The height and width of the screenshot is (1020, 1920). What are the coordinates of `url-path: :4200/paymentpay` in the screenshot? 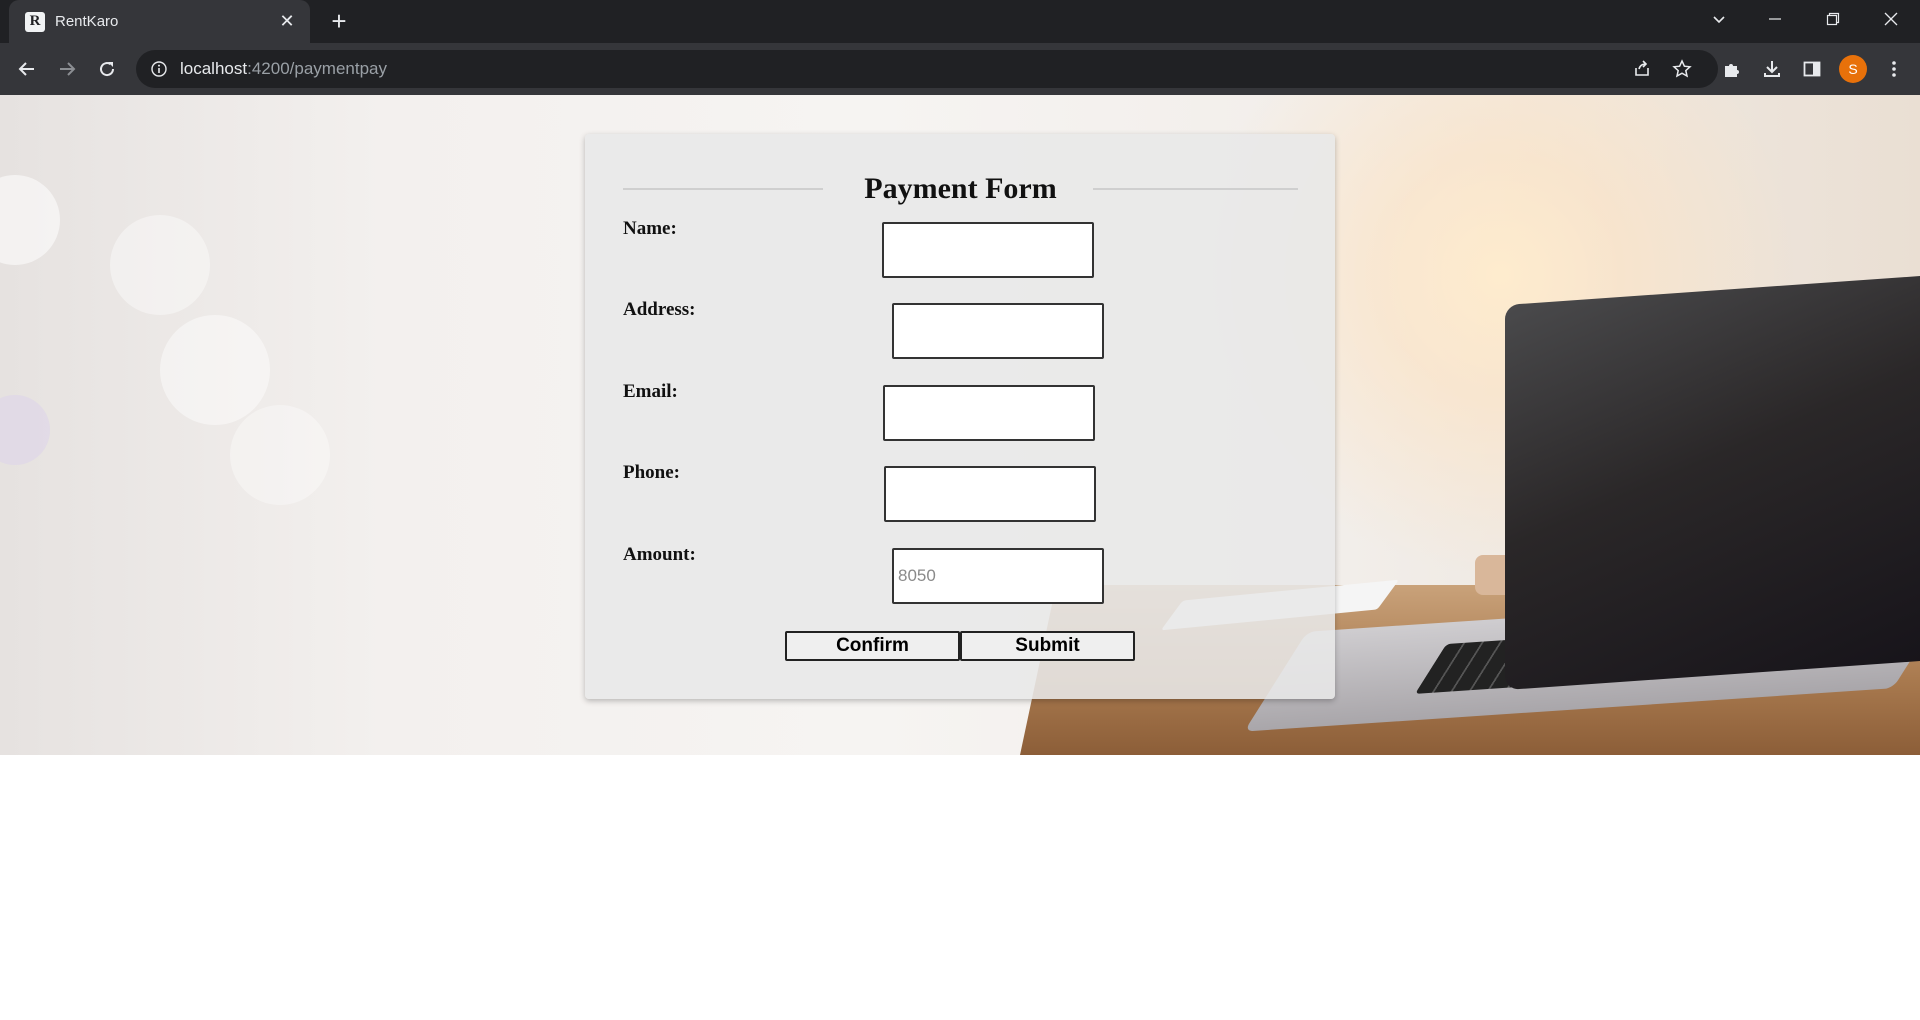 It's located at (317, 68).